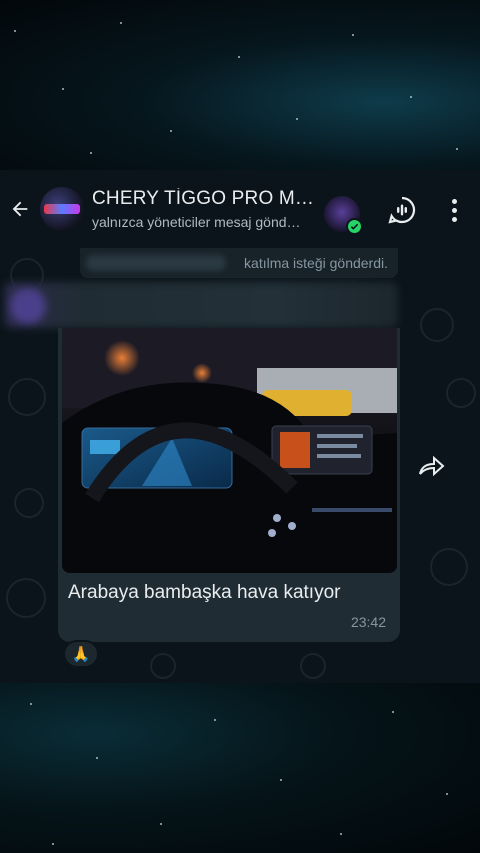 Image resolution: width=480 pixels, height=853 pixels. What do you see at coordinates (454, 201) in the screenshot?
I see `more-vertical-icon` at bounding box center [454, 201].